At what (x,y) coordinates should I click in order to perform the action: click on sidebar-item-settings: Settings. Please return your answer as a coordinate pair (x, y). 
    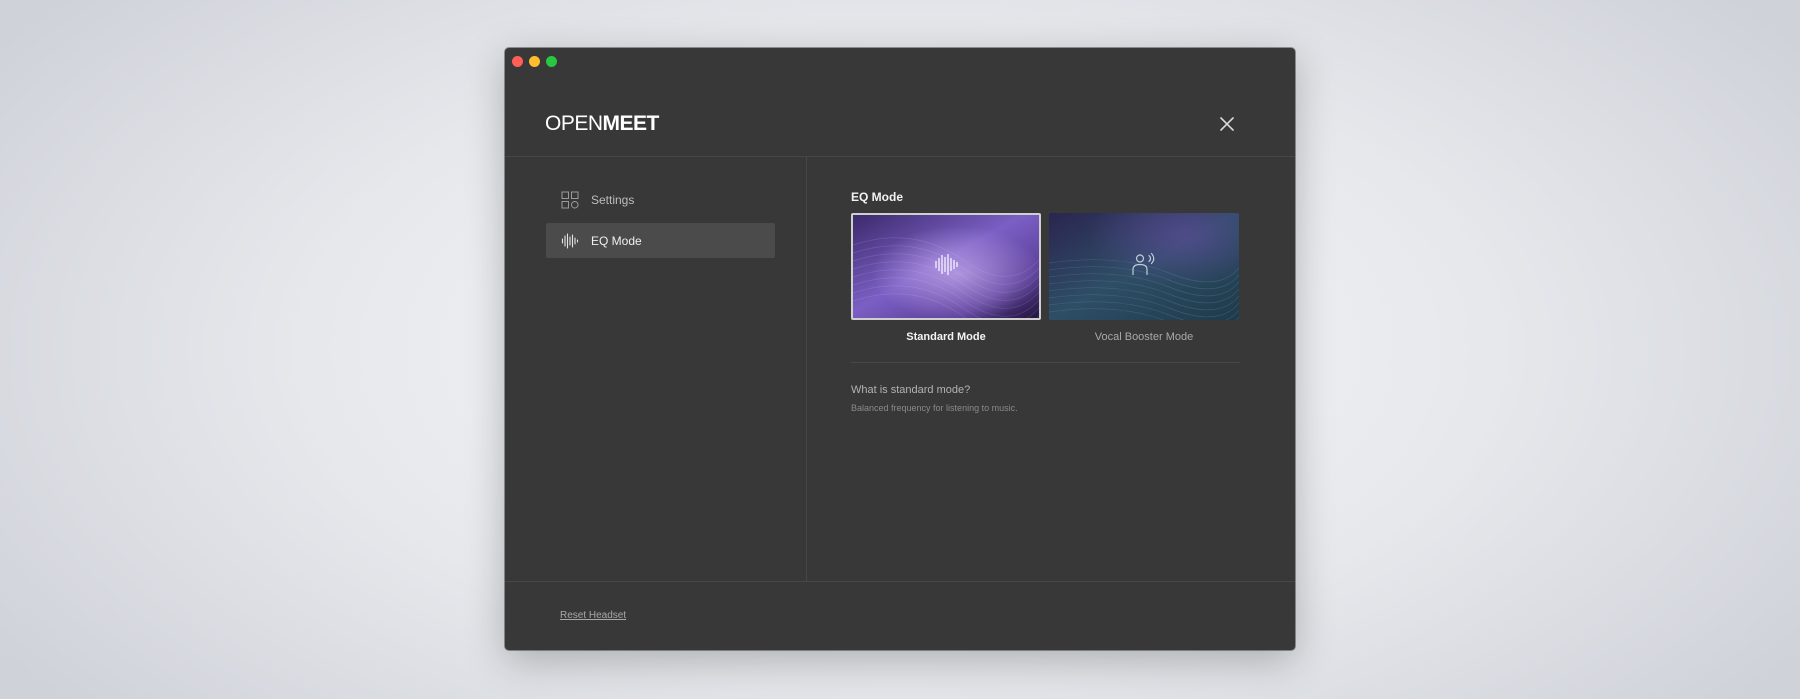
    Looking at the image, I should click on (660, 199).